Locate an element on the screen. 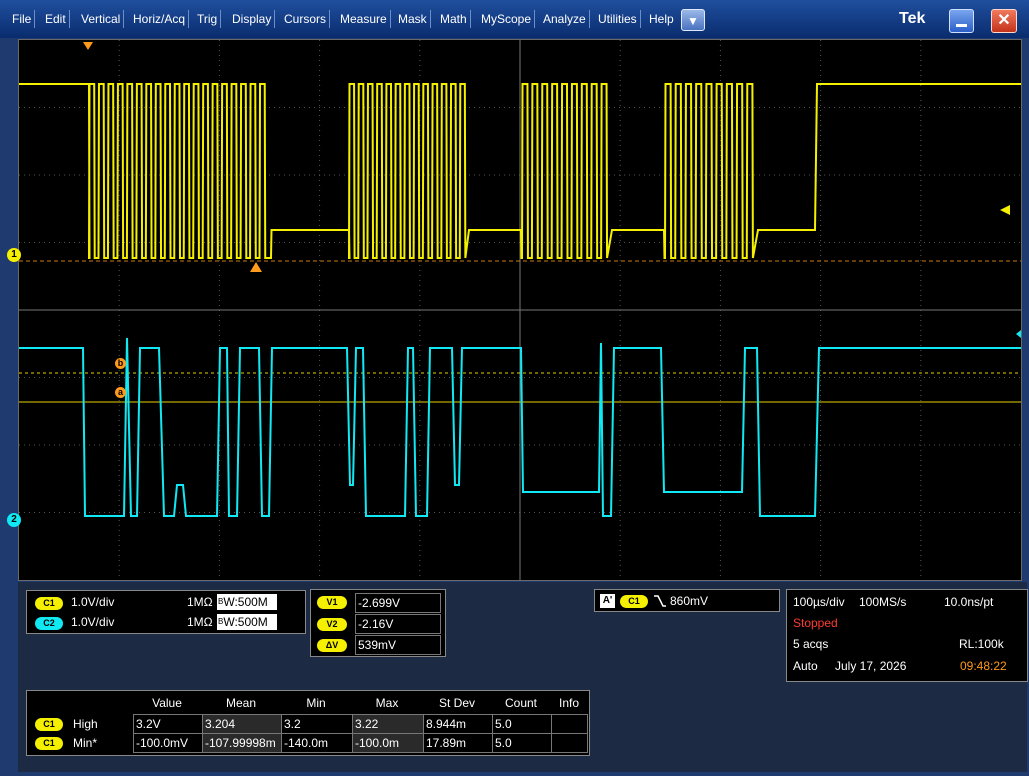  measurement-stdev: 8.944m is located at coordinates (458, 724).